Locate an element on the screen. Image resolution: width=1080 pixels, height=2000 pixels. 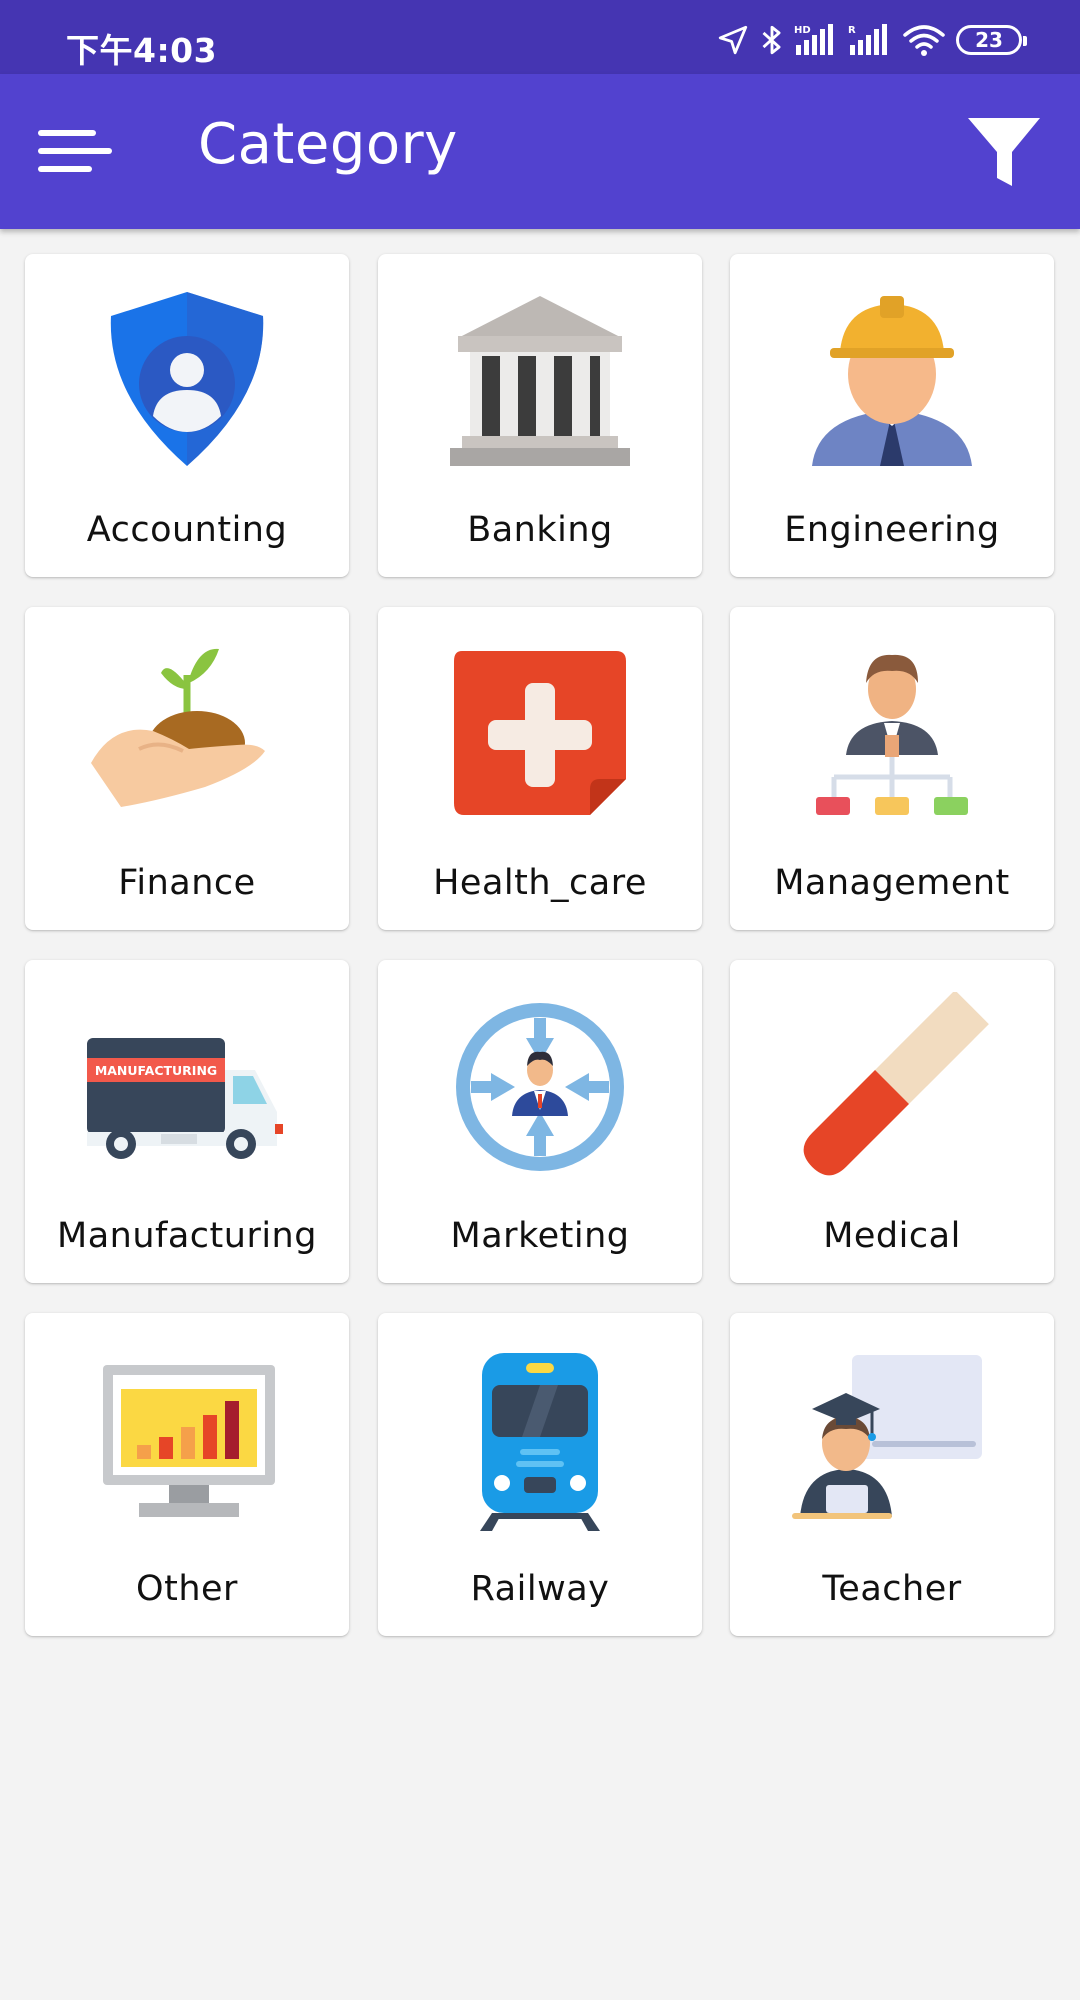
engineer-hardhat-icon is located at coordinates (892, 381).